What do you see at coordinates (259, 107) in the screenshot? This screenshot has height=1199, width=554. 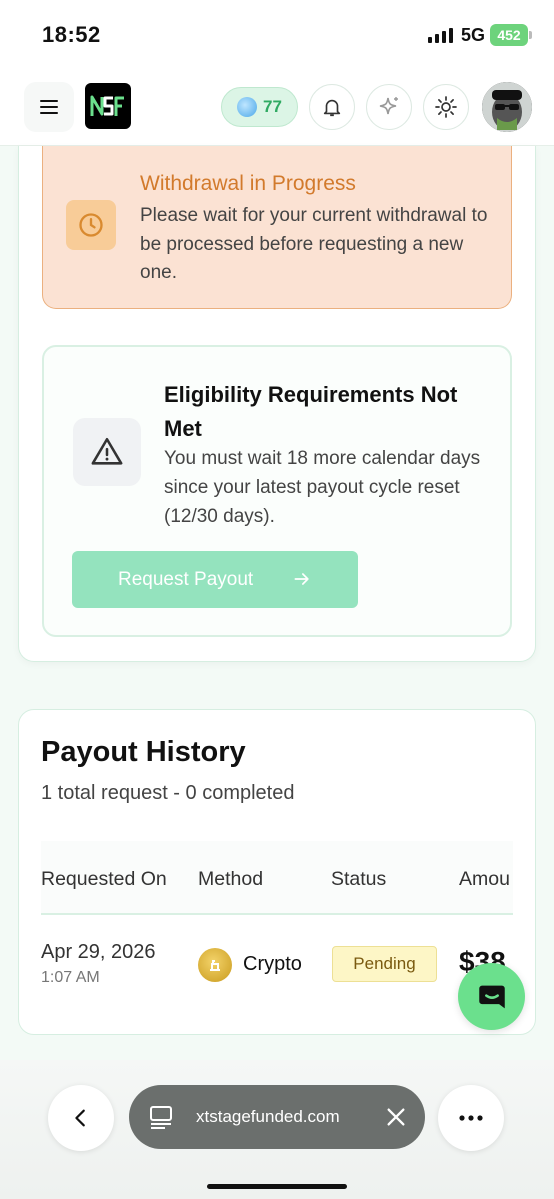 I see `points-badge: 77` at bounding box center [259, 107].